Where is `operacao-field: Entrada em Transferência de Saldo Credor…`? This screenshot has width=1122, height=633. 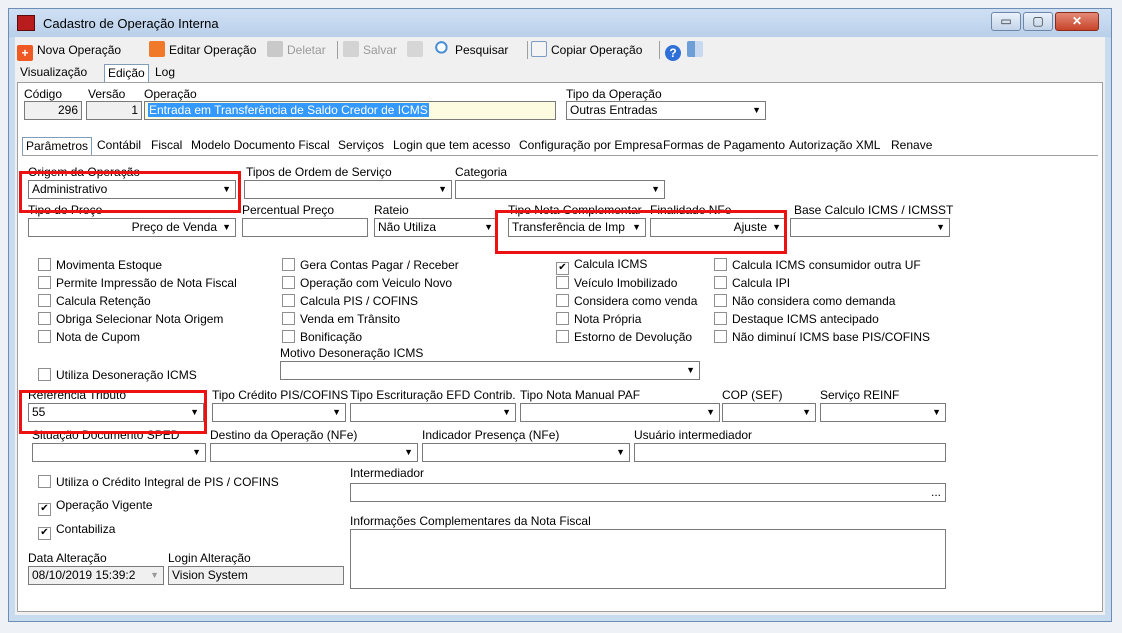 operacao-field: Entrada em Transferência de Saldo Credor… is located at coordinates (350, 110).